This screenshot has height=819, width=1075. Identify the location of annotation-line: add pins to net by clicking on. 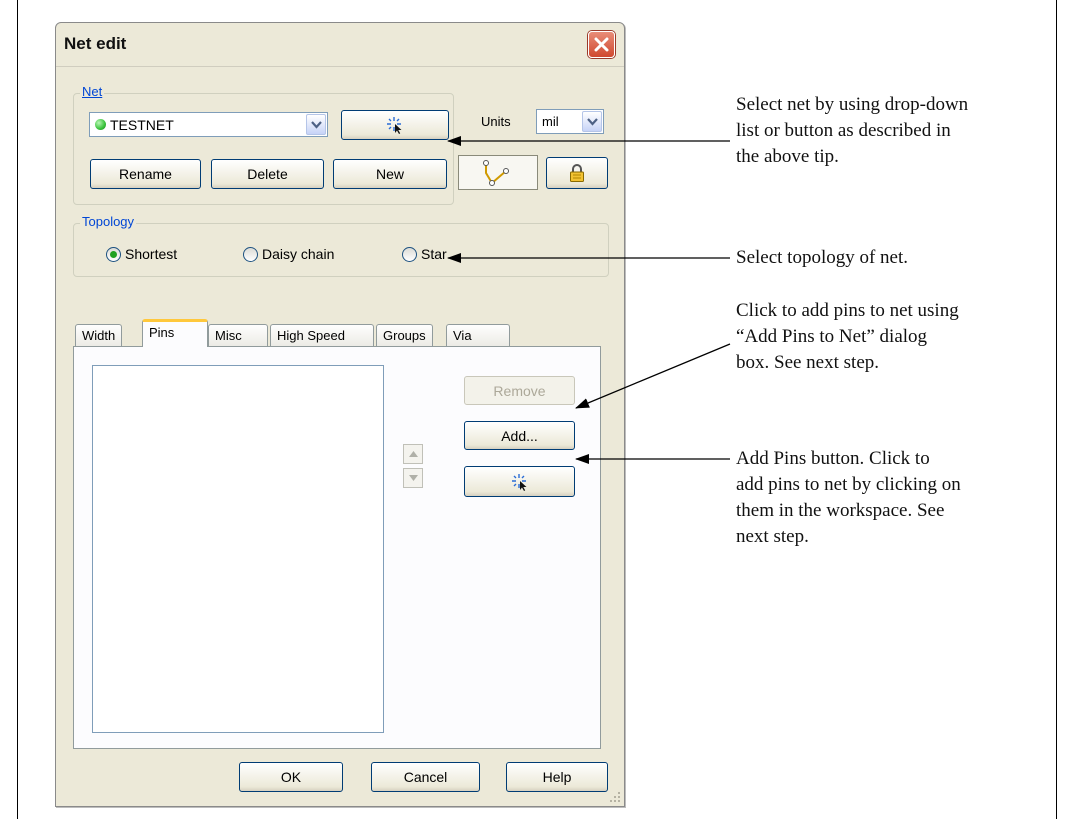
(848, 484).